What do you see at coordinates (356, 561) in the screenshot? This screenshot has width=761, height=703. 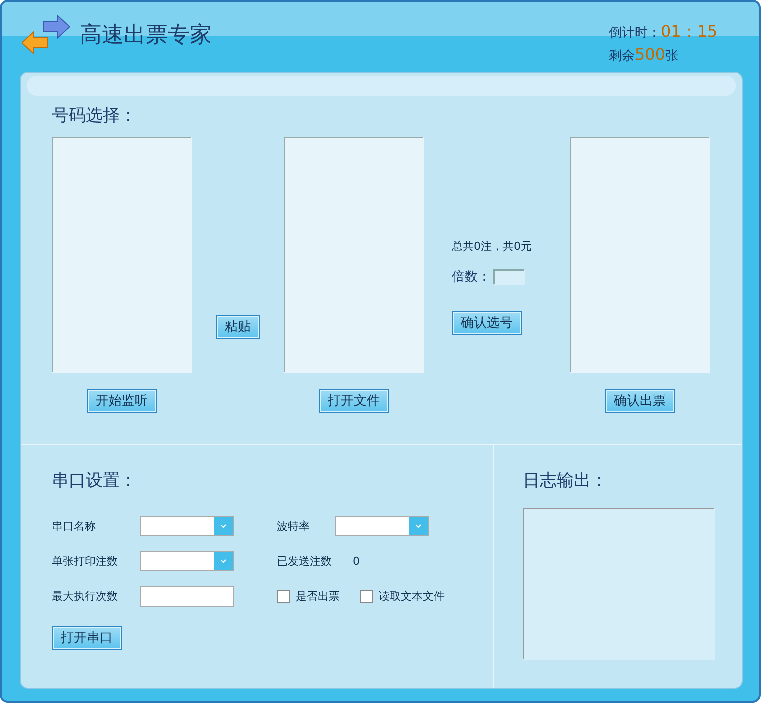 I see `sent-count: 0` at bounding box center [356, 561].